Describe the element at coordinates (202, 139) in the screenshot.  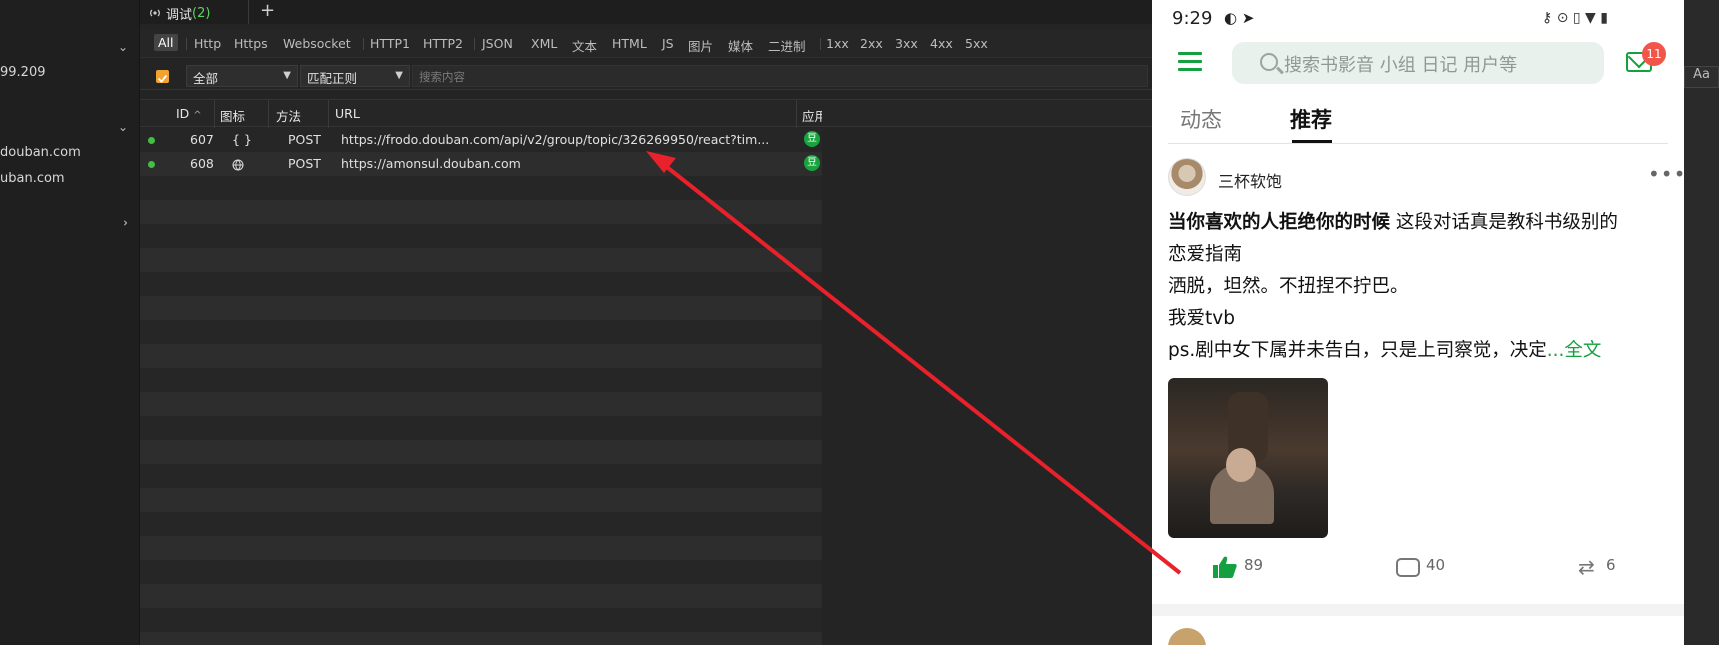
I see `row-id: 607` at that location.